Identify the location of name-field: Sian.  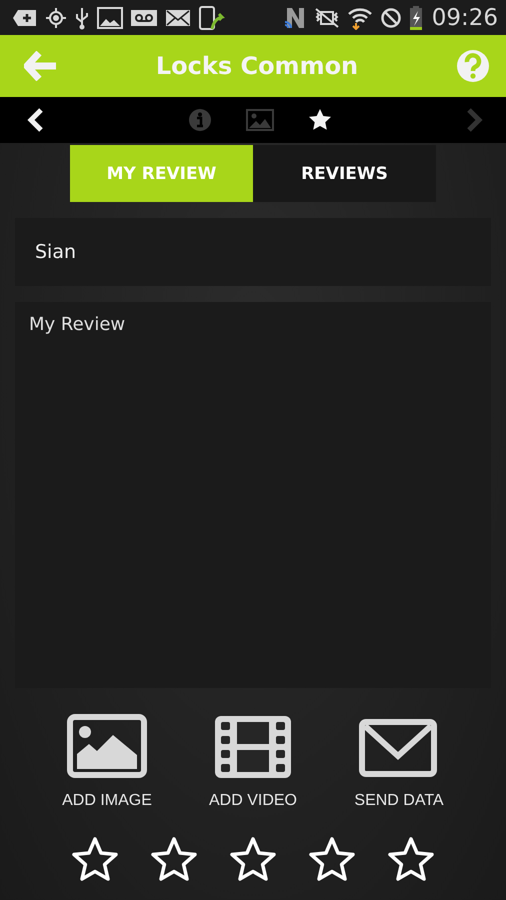
(253, 252).